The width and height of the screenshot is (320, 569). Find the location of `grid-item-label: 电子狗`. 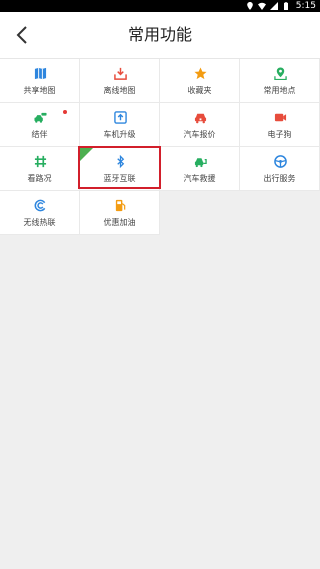

grid-item-label: 电子狗 is located at coordinates (279, 134).